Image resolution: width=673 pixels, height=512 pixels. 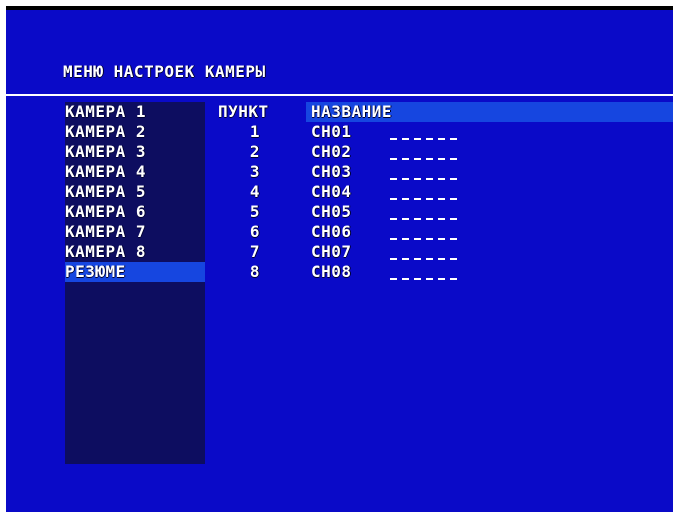 I want to click on menu-item-label: КАМЕРА 2, so click(x=106, y=131).